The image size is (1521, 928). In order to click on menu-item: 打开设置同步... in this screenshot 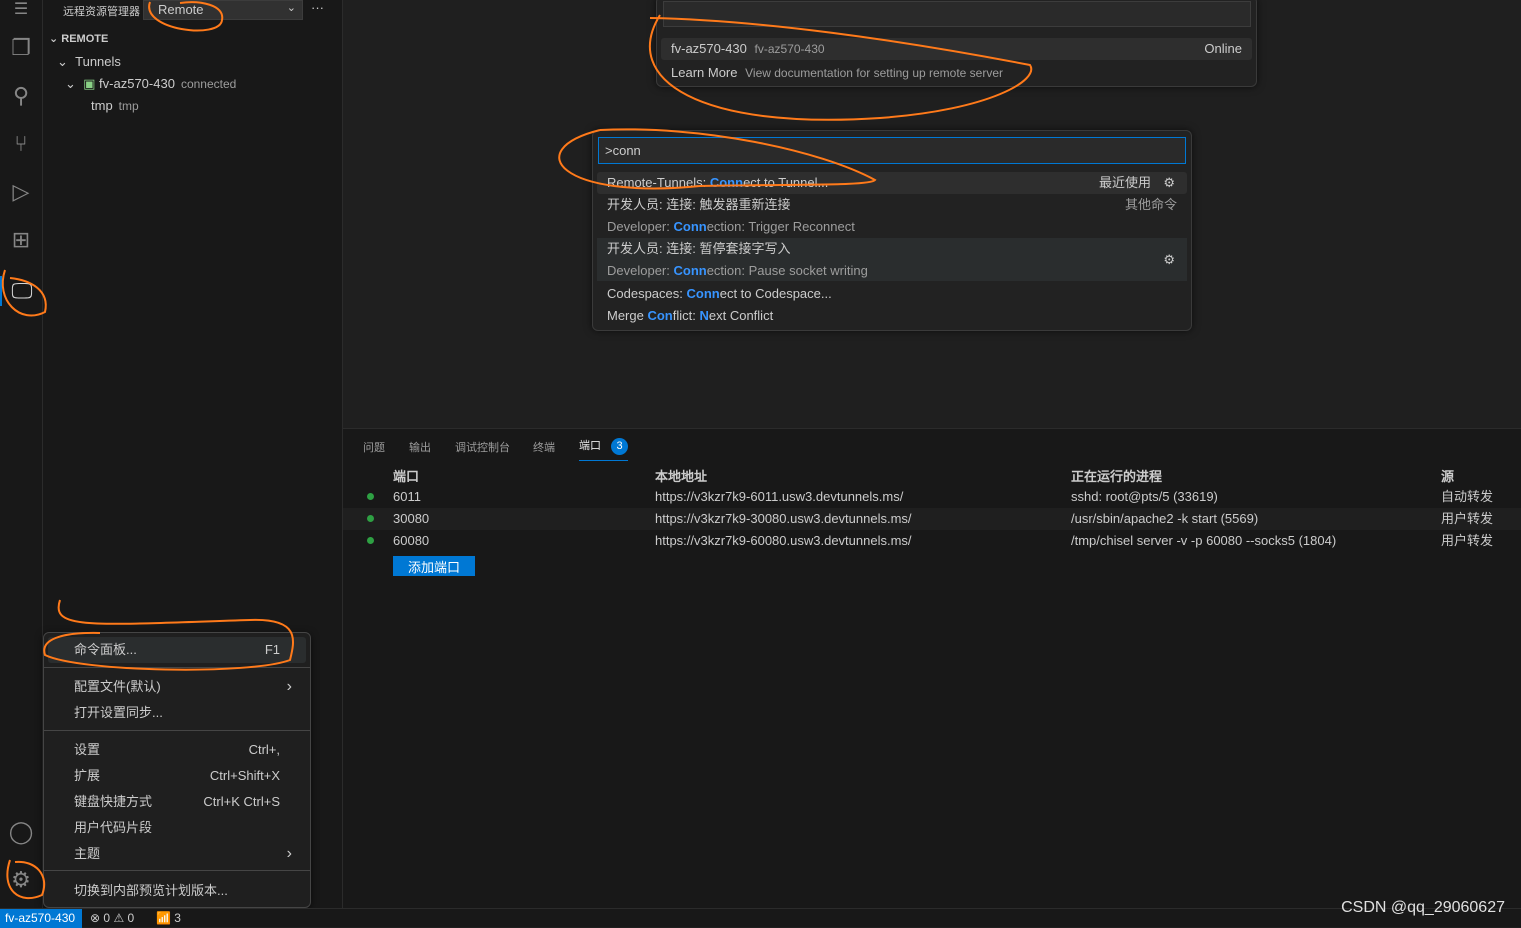, I will do `click(177, 713)`.